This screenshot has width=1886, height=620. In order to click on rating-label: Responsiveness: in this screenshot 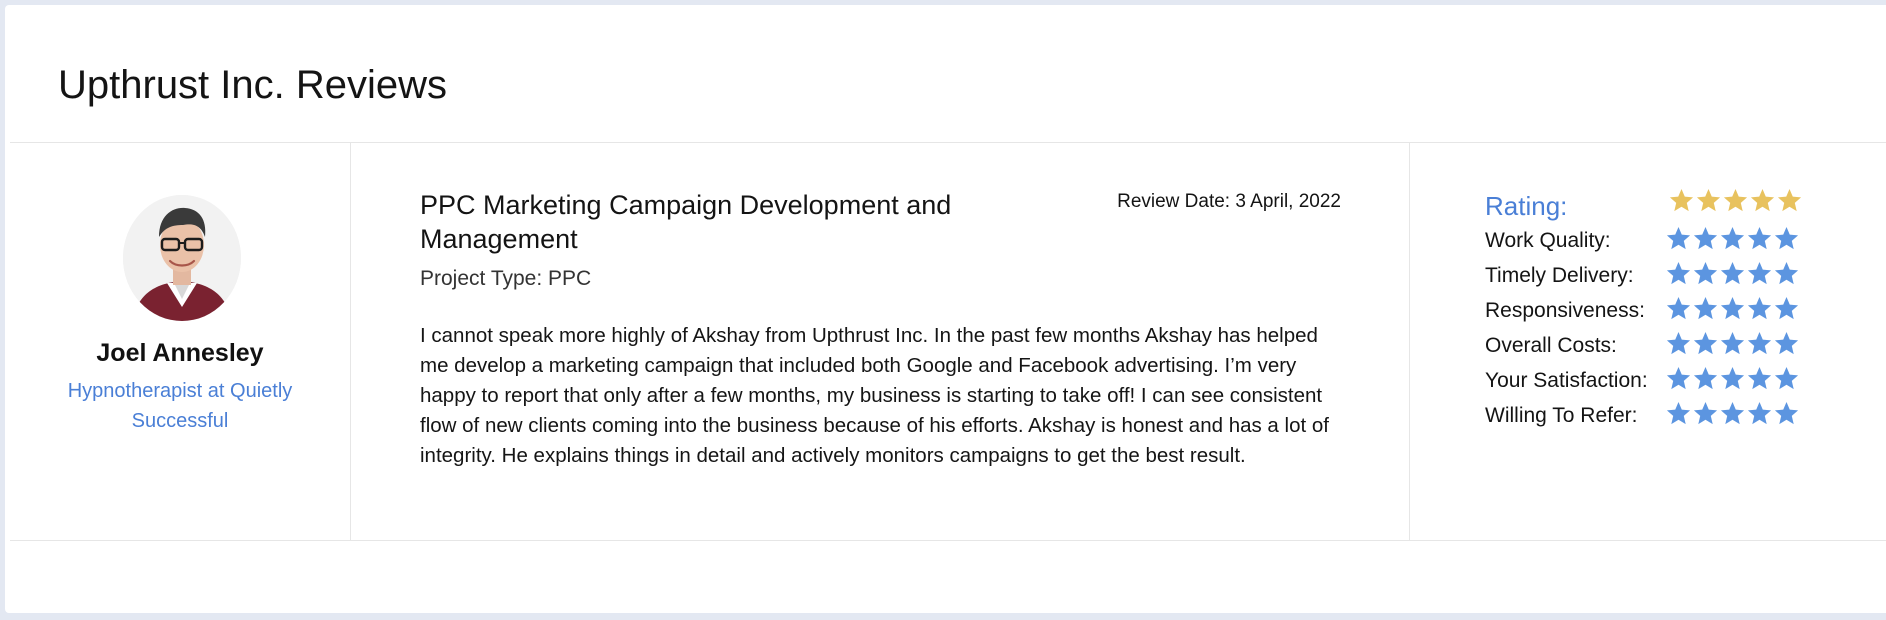, I will do `click(1565, 310)`.